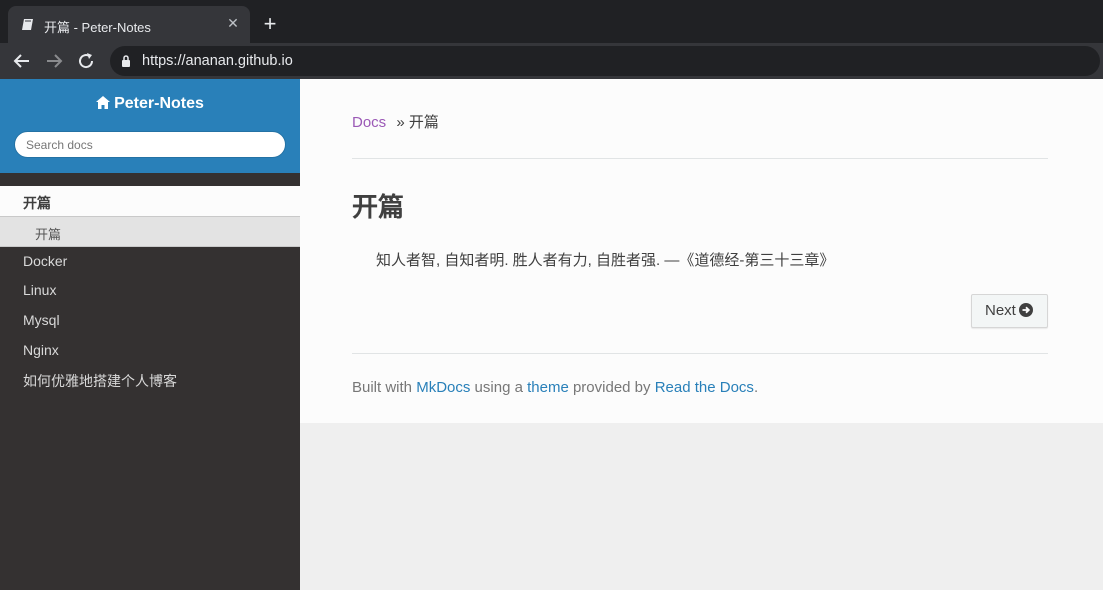 The width and height of the screenshot is (1103, 590). I want to click on footer-period: ., so click(756, 387).